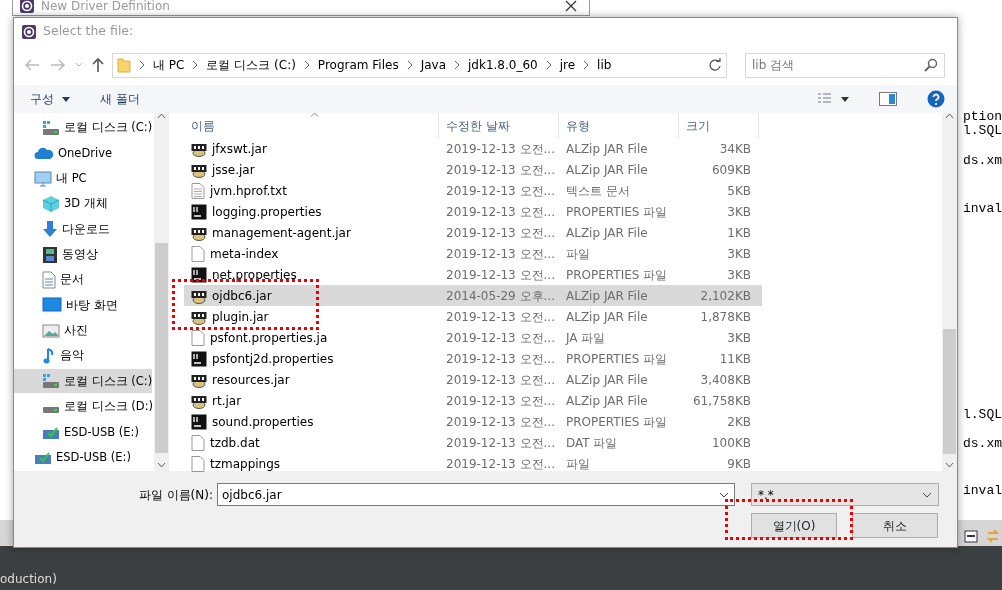 The image size is (1002, 590). I want to click on file-row: resources.jar 2019-12-13 오전... ALZip JAR File 3,408KB, so click(473, 379).